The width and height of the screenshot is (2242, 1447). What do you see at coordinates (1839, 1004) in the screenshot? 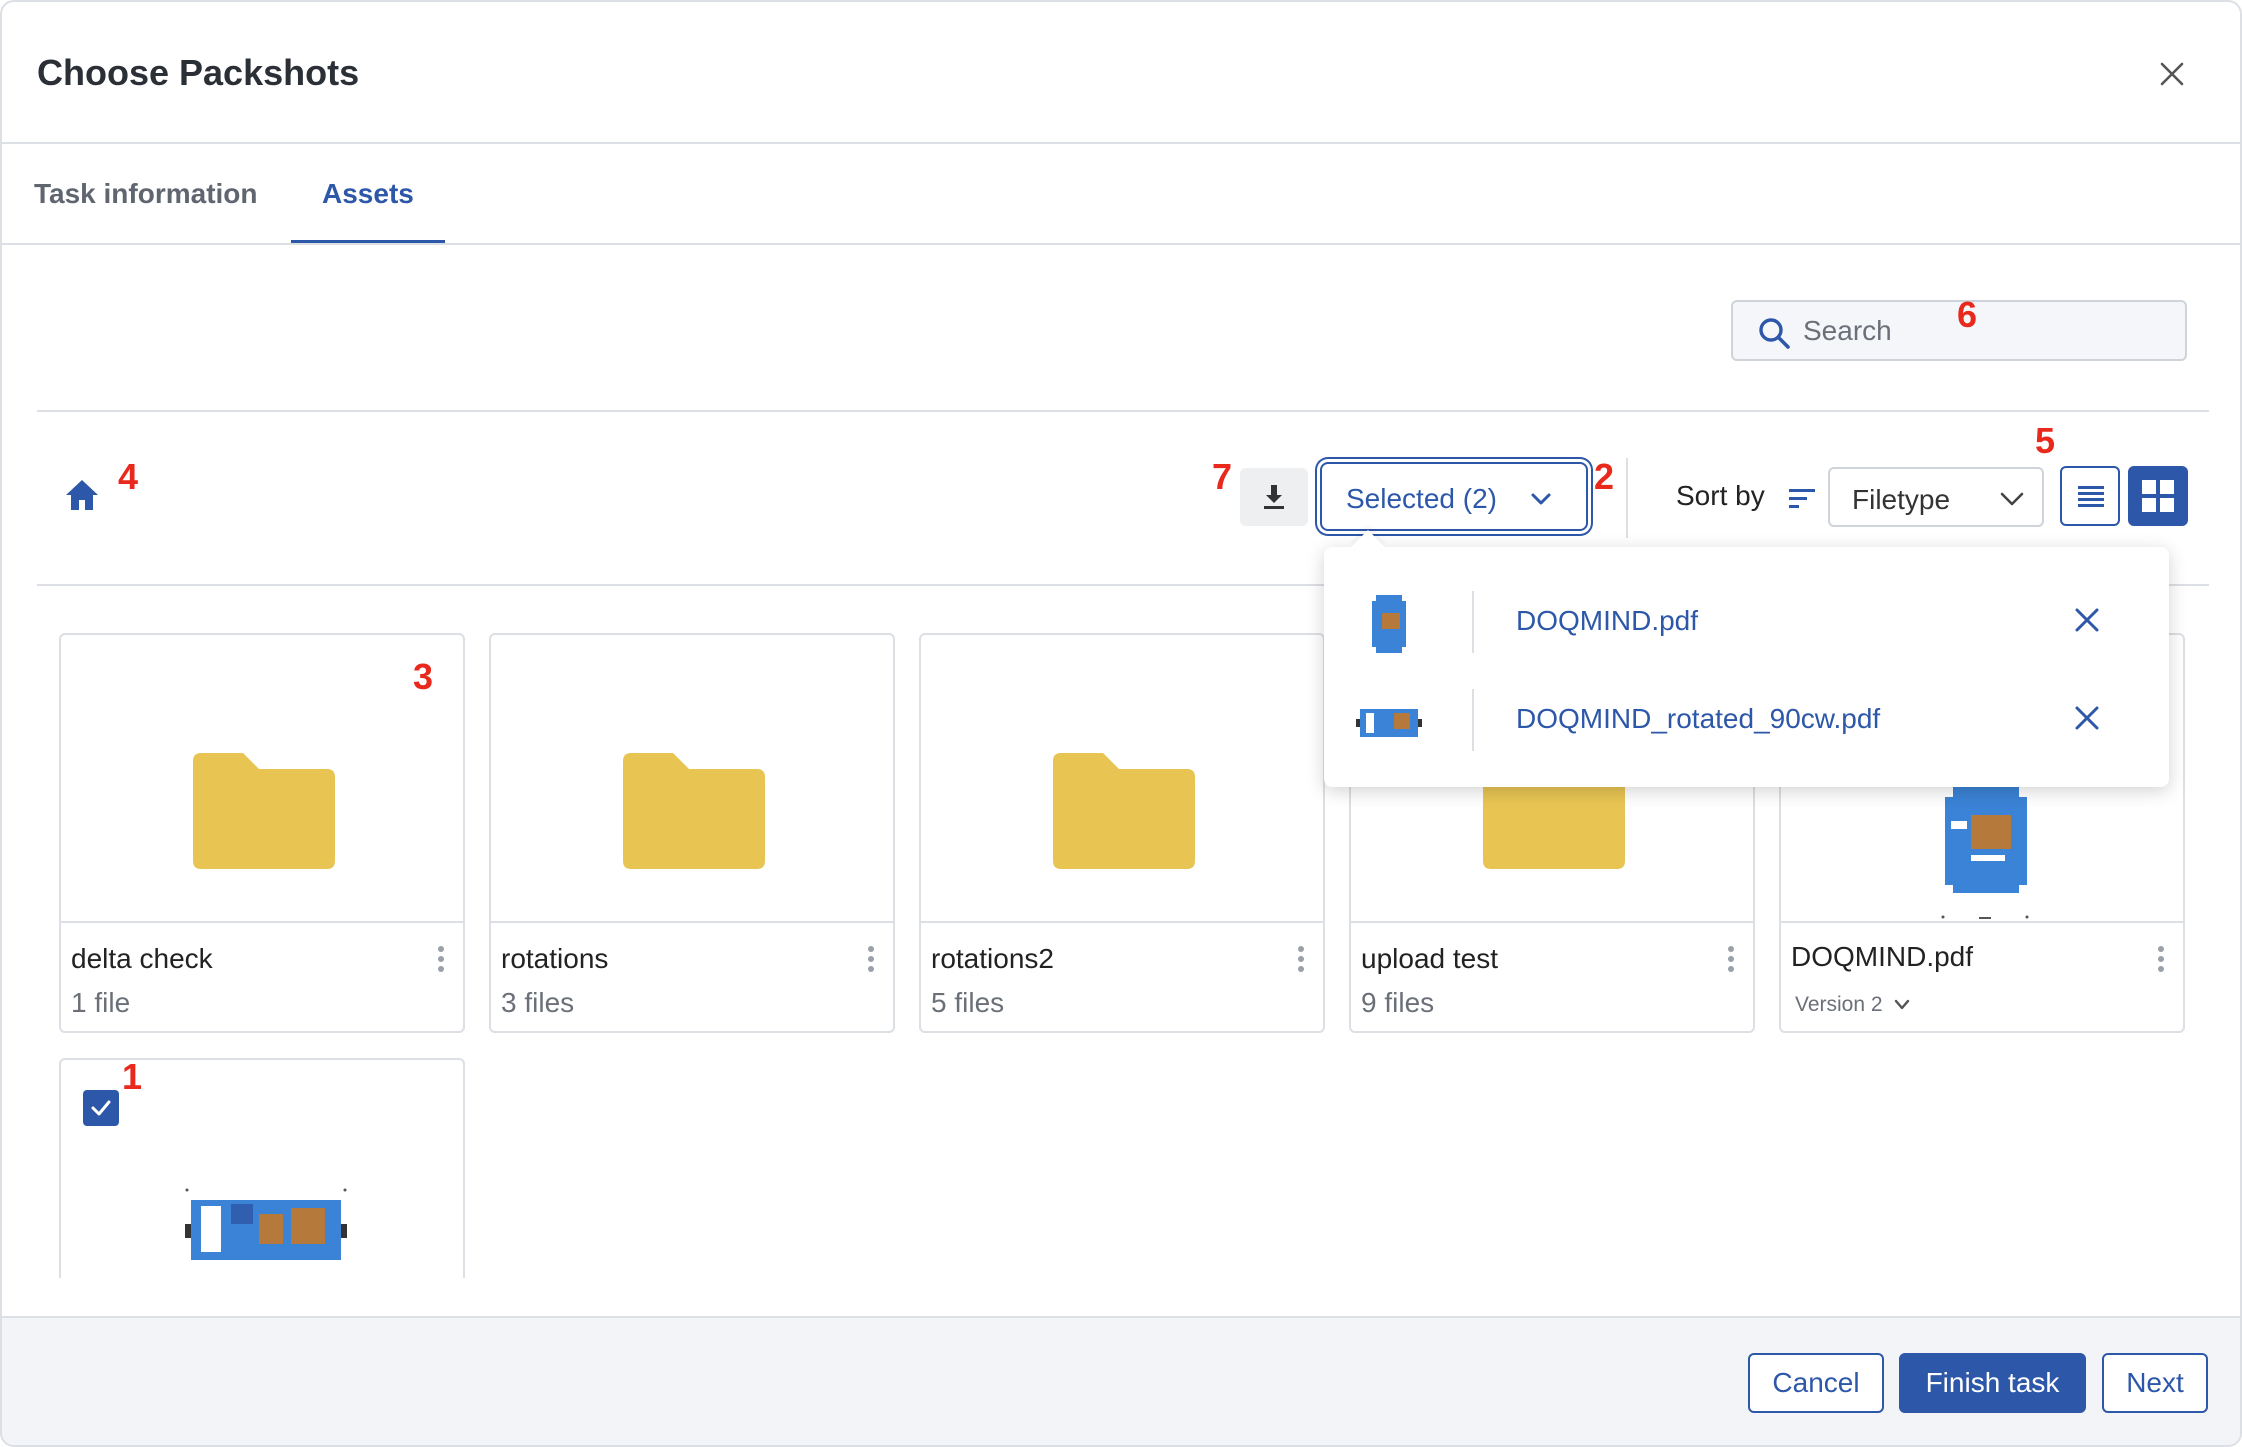
I see `version-label: Version 2` at bounding box center [1839, 1004].